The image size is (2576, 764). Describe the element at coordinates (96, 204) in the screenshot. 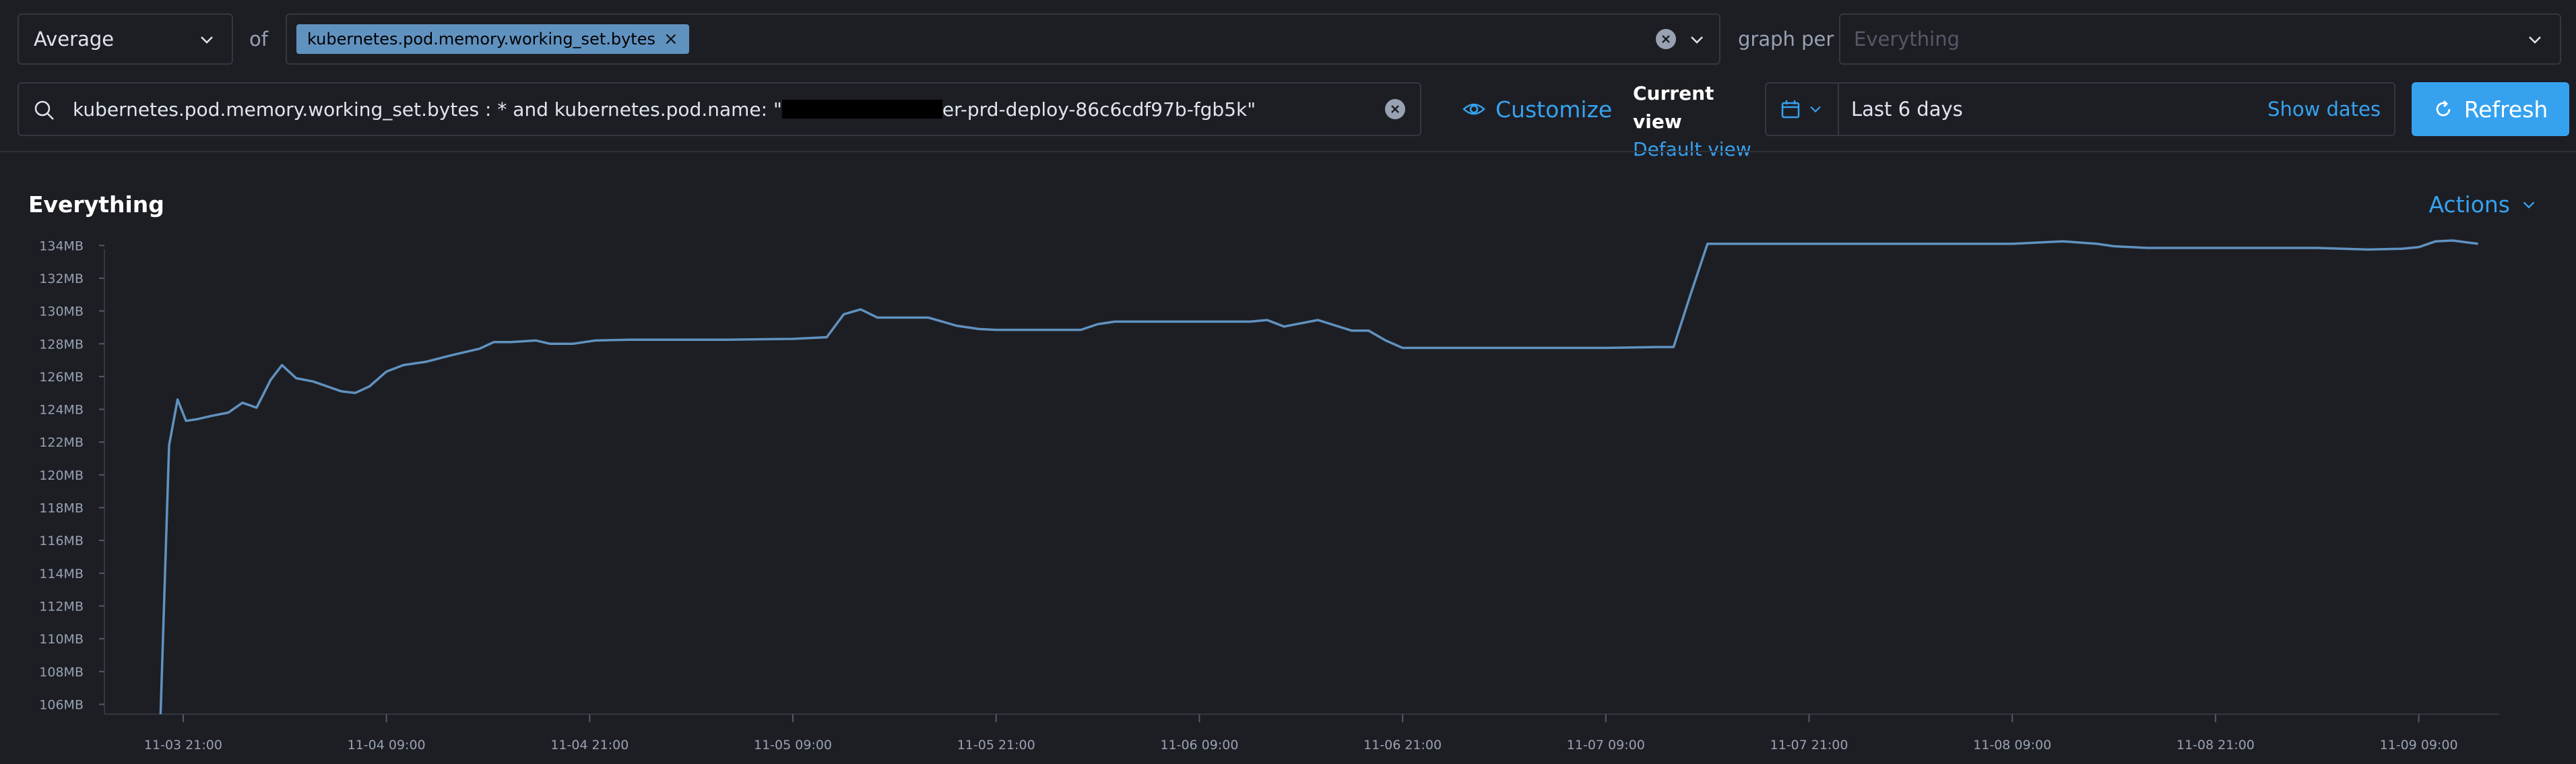

I see `panel-title: Everything` at that location.